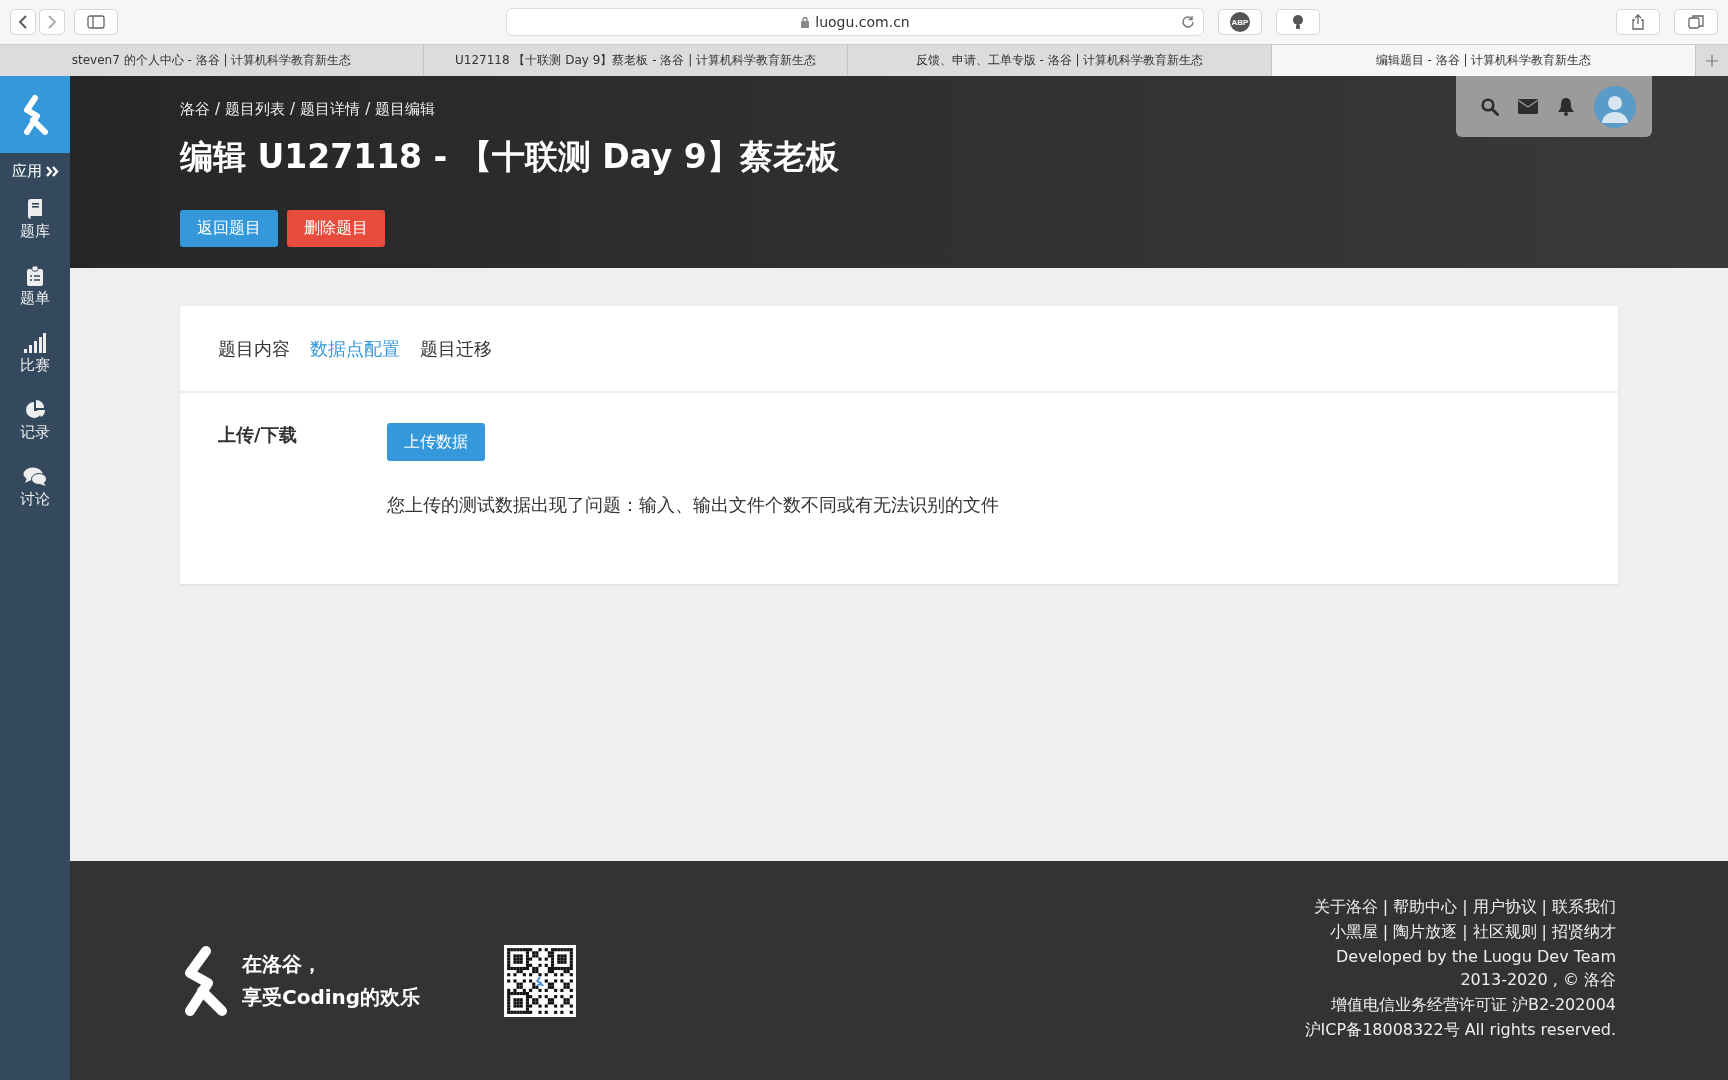 The image size is (1728, 1080). I want to click on search-icon, so click(1490, 106).